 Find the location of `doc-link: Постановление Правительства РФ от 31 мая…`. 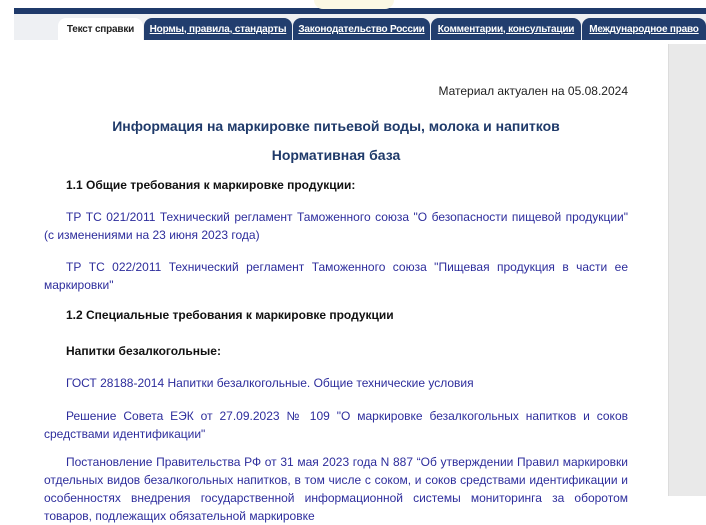

doc-link: Постановление Правительства РФ от 31 мая… is located at coordinates (336, 489).